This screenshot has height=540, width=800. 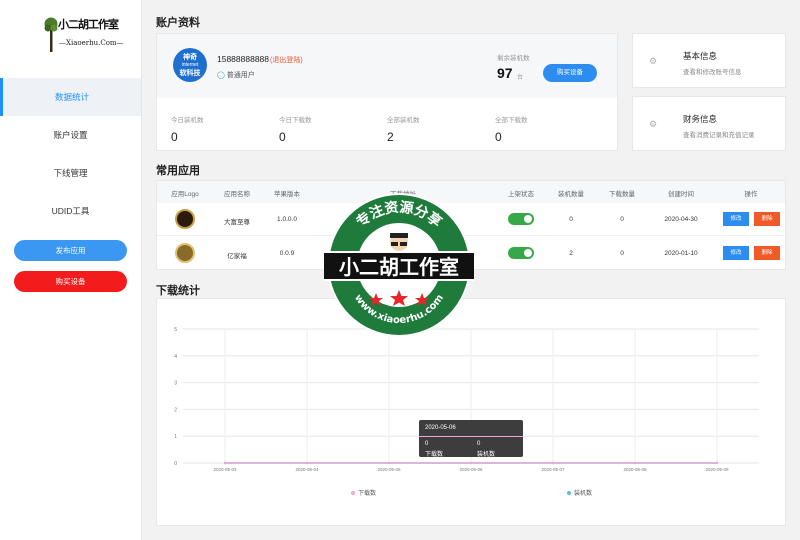 I want to click on x-tick-label: 2020-05-05, so click(x=389, y=469).